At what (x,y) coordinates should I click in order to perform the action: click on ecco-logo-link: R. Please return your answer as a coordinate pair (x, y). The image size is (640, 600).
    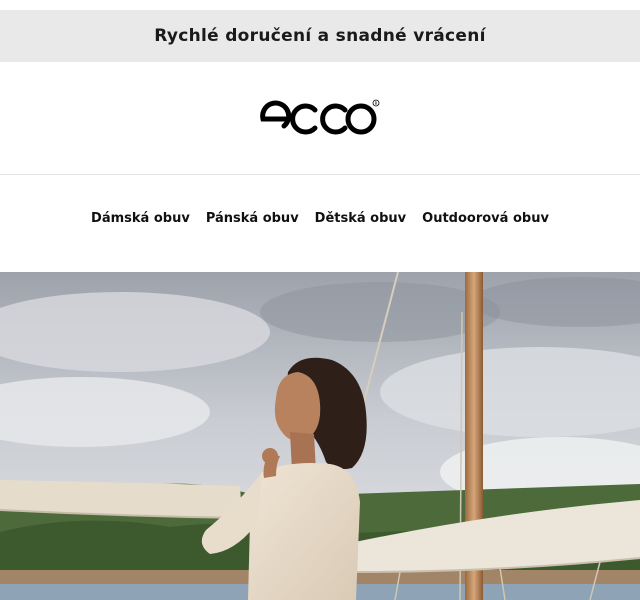
    Looking at the image, I should click on (320, 118).